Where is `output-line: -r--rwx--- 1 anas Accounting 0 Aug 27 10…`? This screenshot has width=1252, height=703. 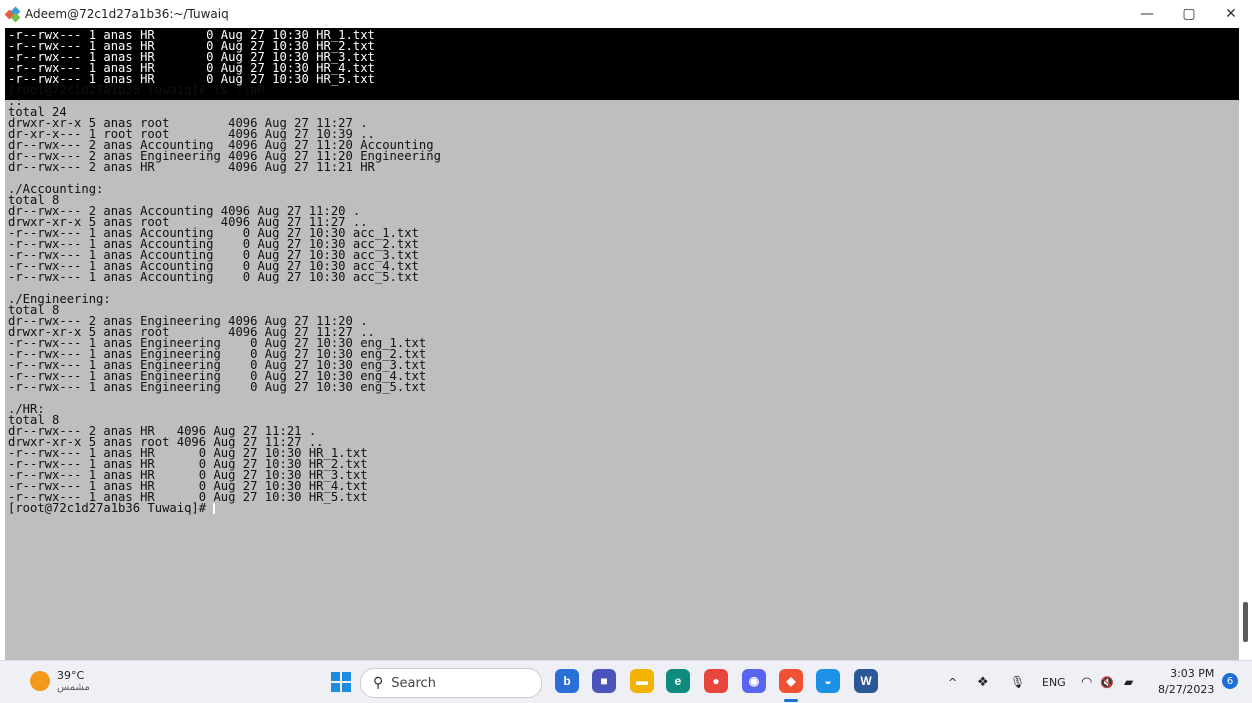
output-line: -r--rwx--- 1 anas Accounting 0 Aug 27 10… is located at coordinates (213, 277).